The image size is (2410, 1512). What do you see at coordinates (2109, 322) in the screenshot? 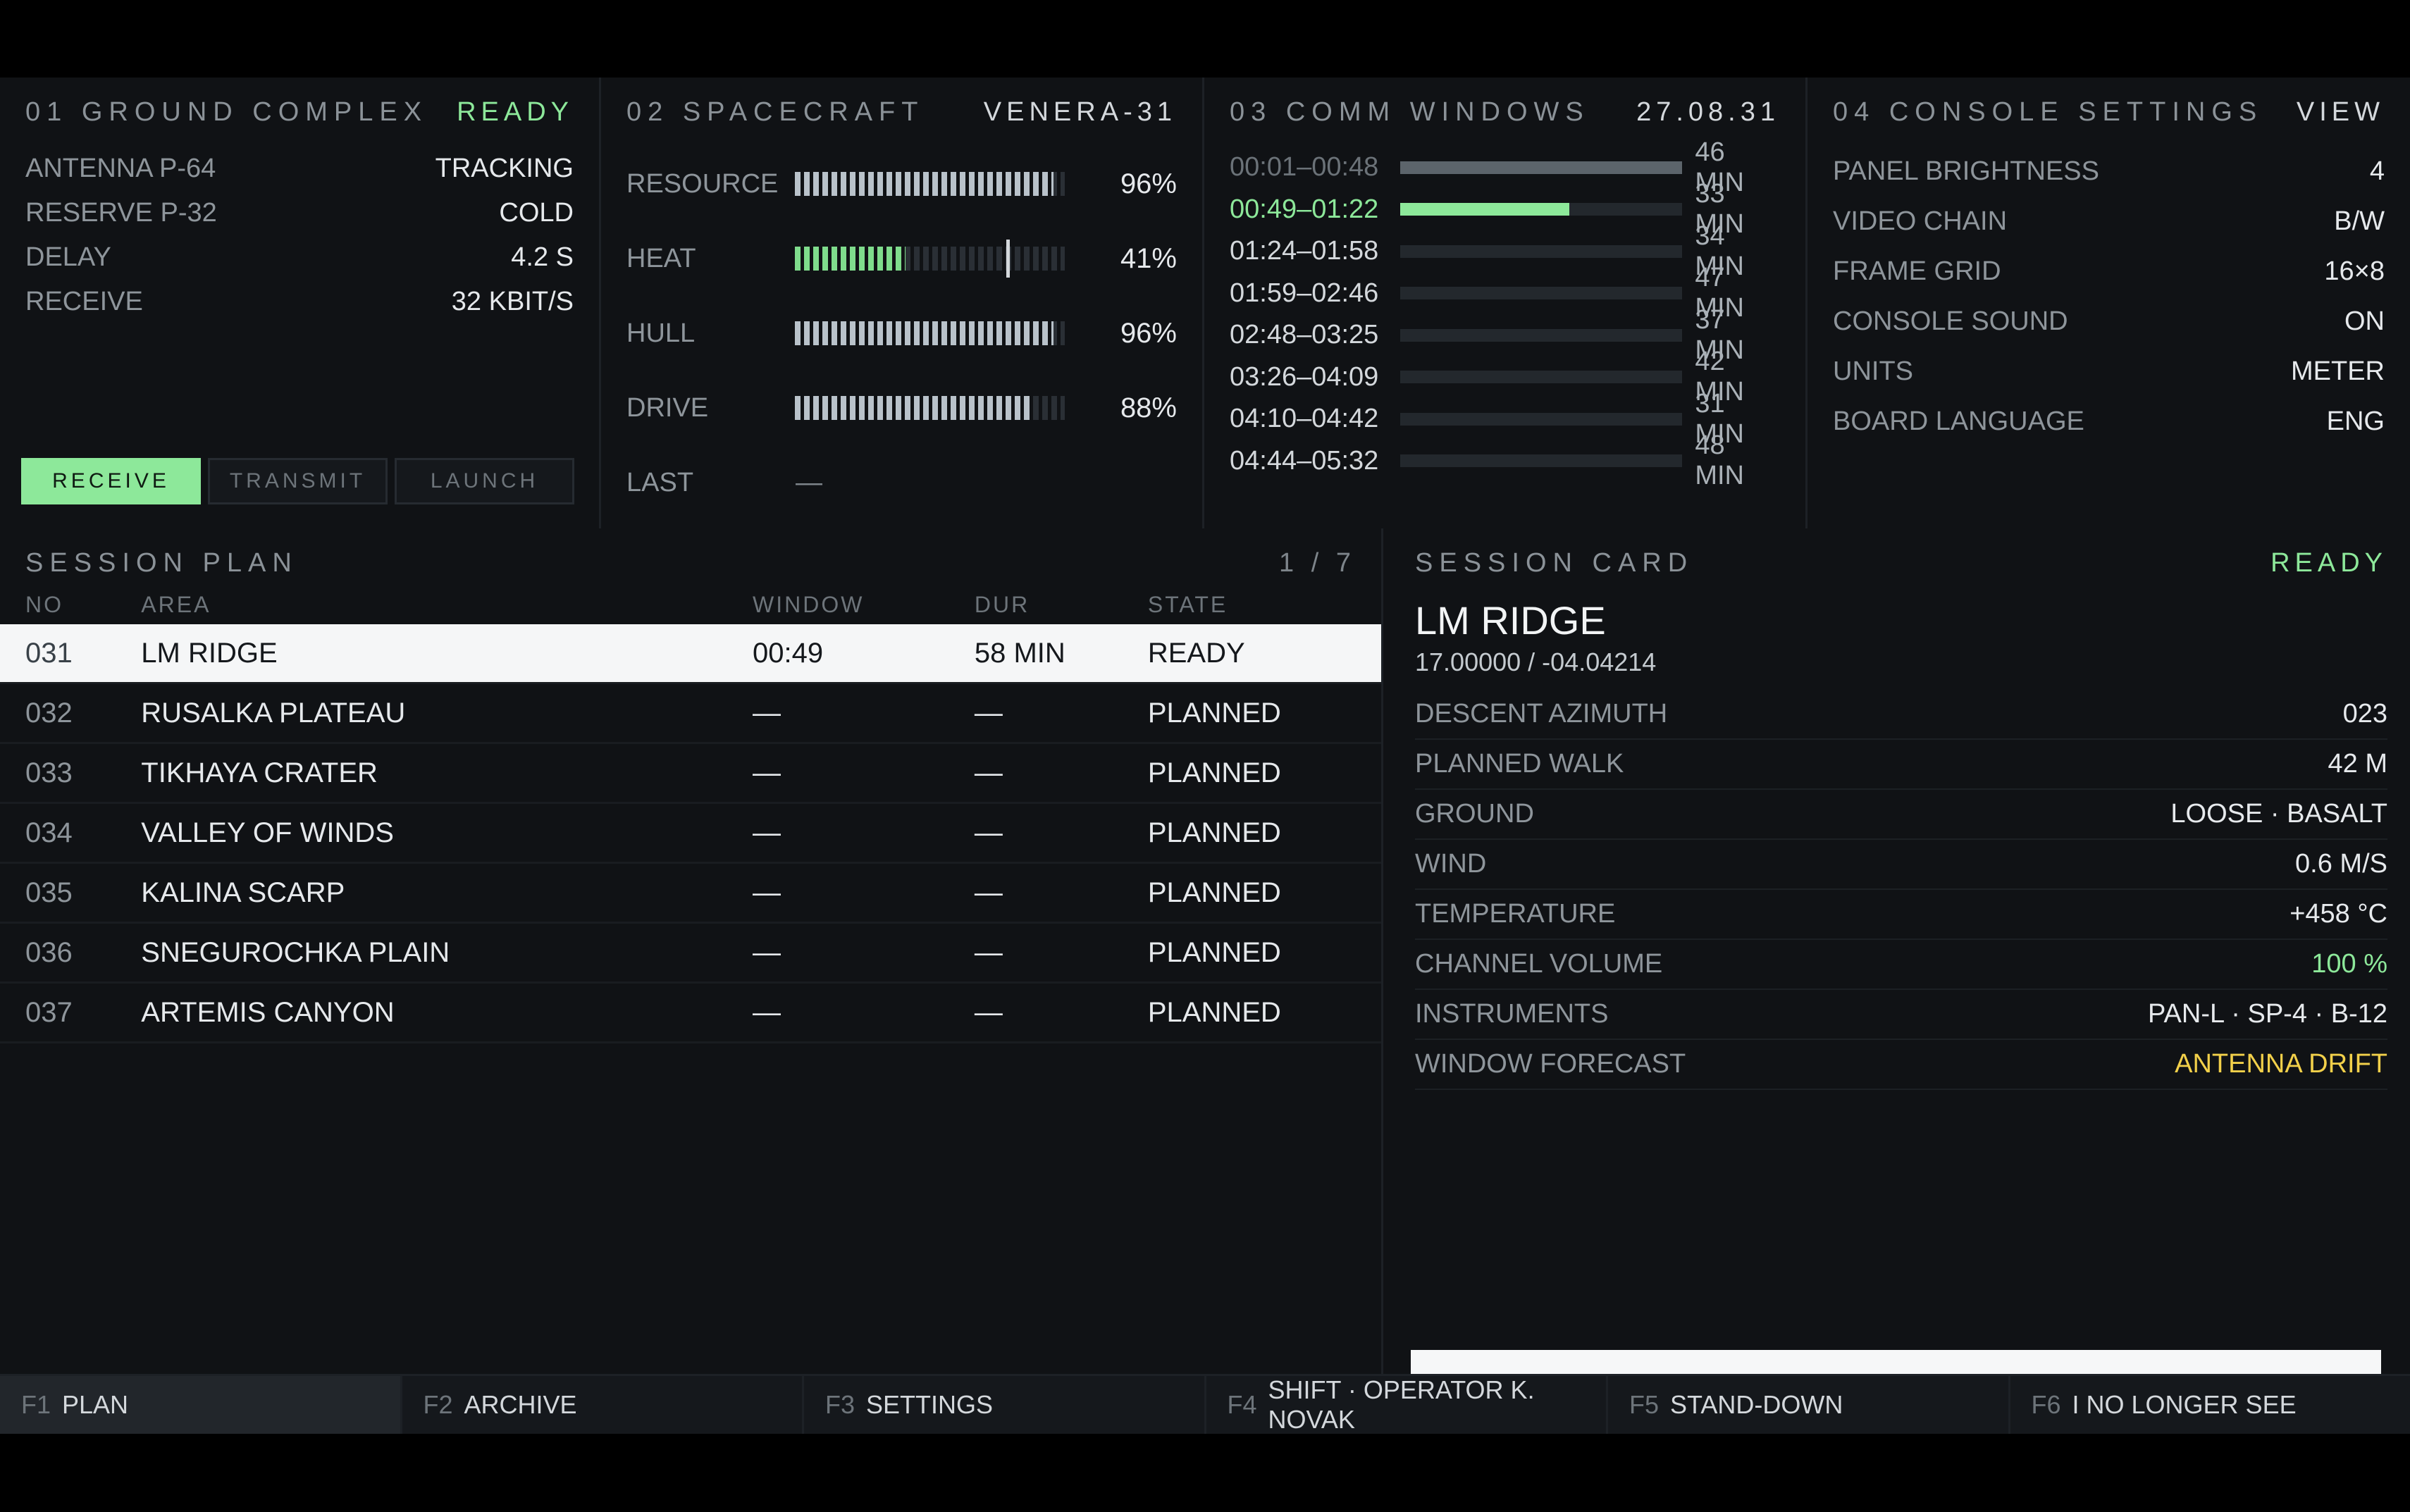
I see `setting-row: CONSOLE SOUND ON` at bounding box center [2109, 322].